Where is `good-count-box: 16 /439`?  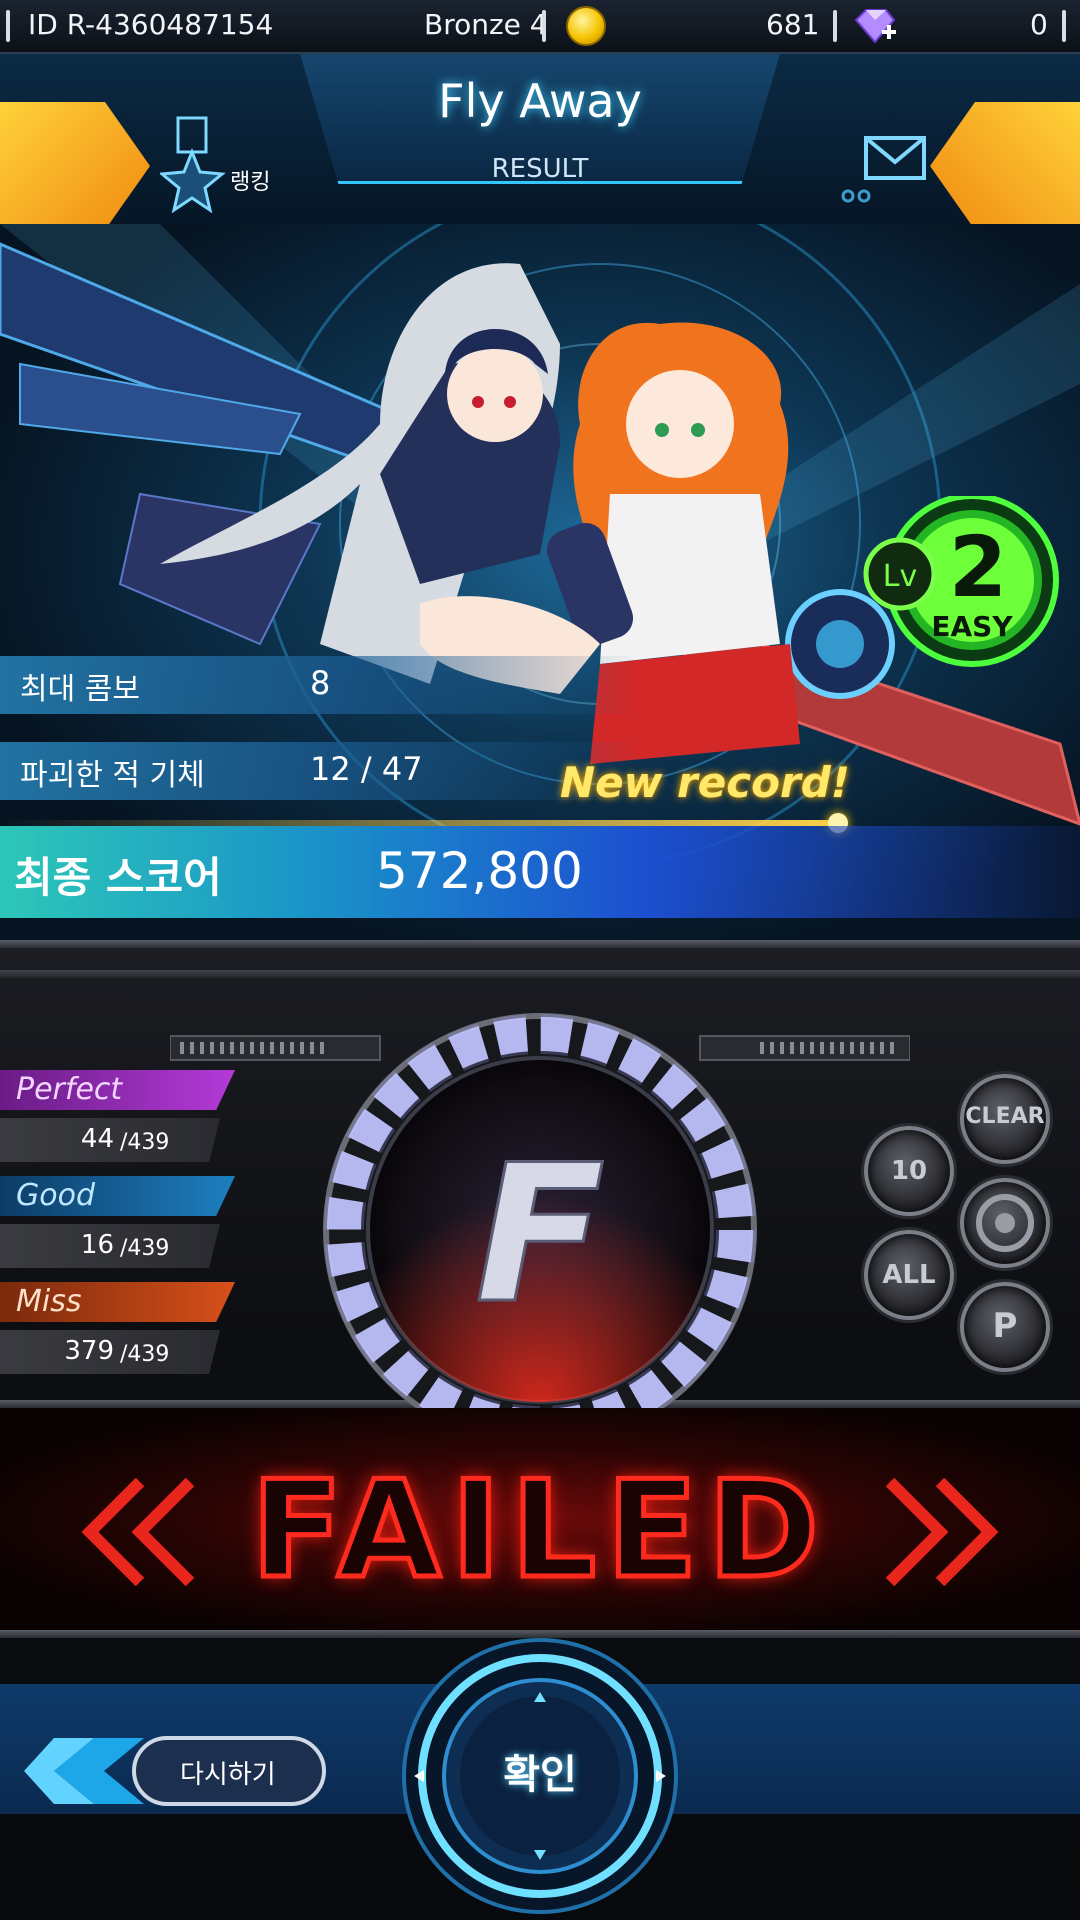 good-count-box: 16 /439 is located at coordinates (110, 1246).